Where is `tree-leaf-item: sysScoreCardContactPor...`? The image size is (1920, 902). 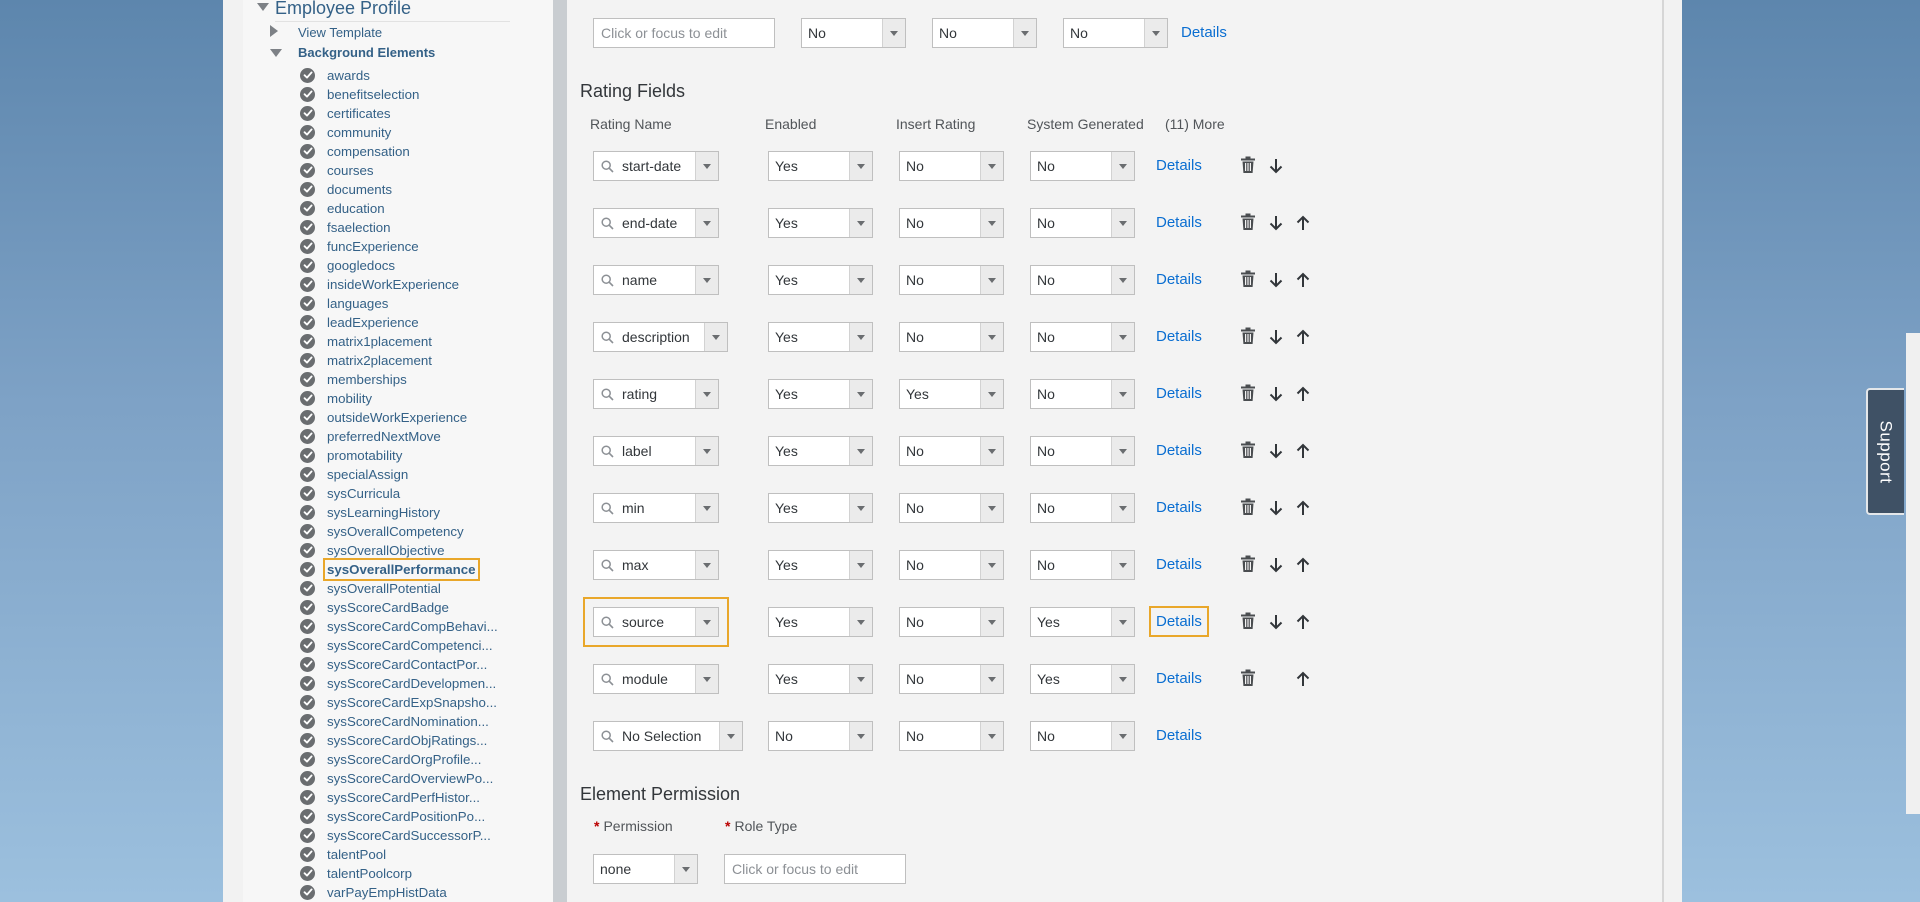 tree-leaf-item: sysScoreCardContactPor... is located at coordinates (393, 664).